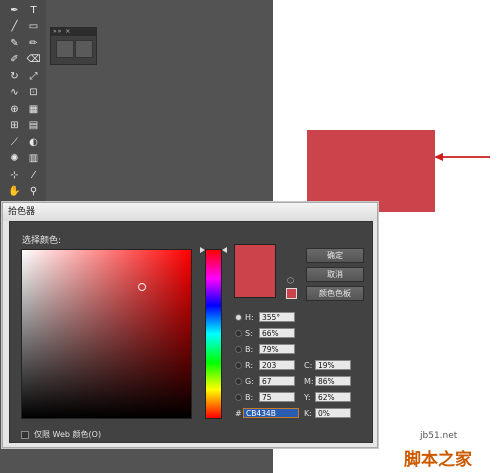  Describe the element at coordinates (333, 413) in the screenshot. I see `input-k: 0%` at that location.